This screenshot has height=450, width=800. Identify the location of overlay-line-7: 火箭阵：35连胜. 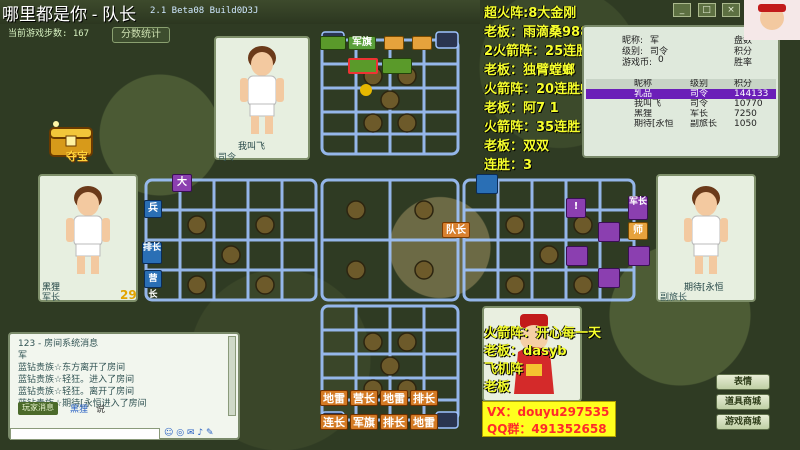
(532, 127).